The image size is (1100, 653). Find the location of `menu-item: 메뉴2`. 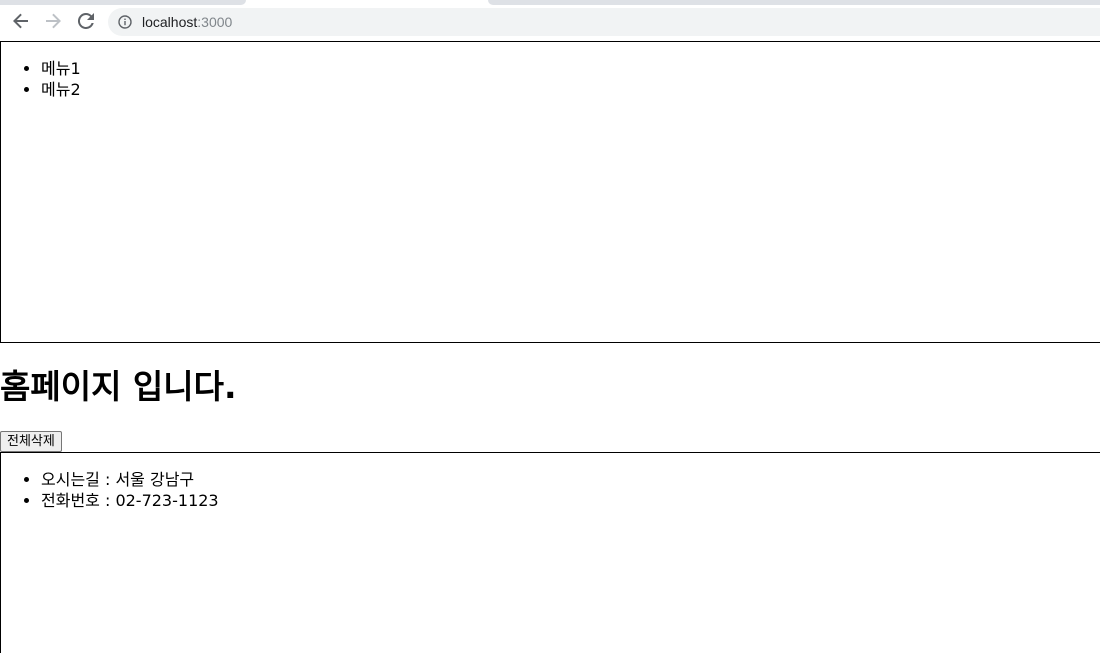

menu-item: 메뉴2 is located at coordinates (570, 89).